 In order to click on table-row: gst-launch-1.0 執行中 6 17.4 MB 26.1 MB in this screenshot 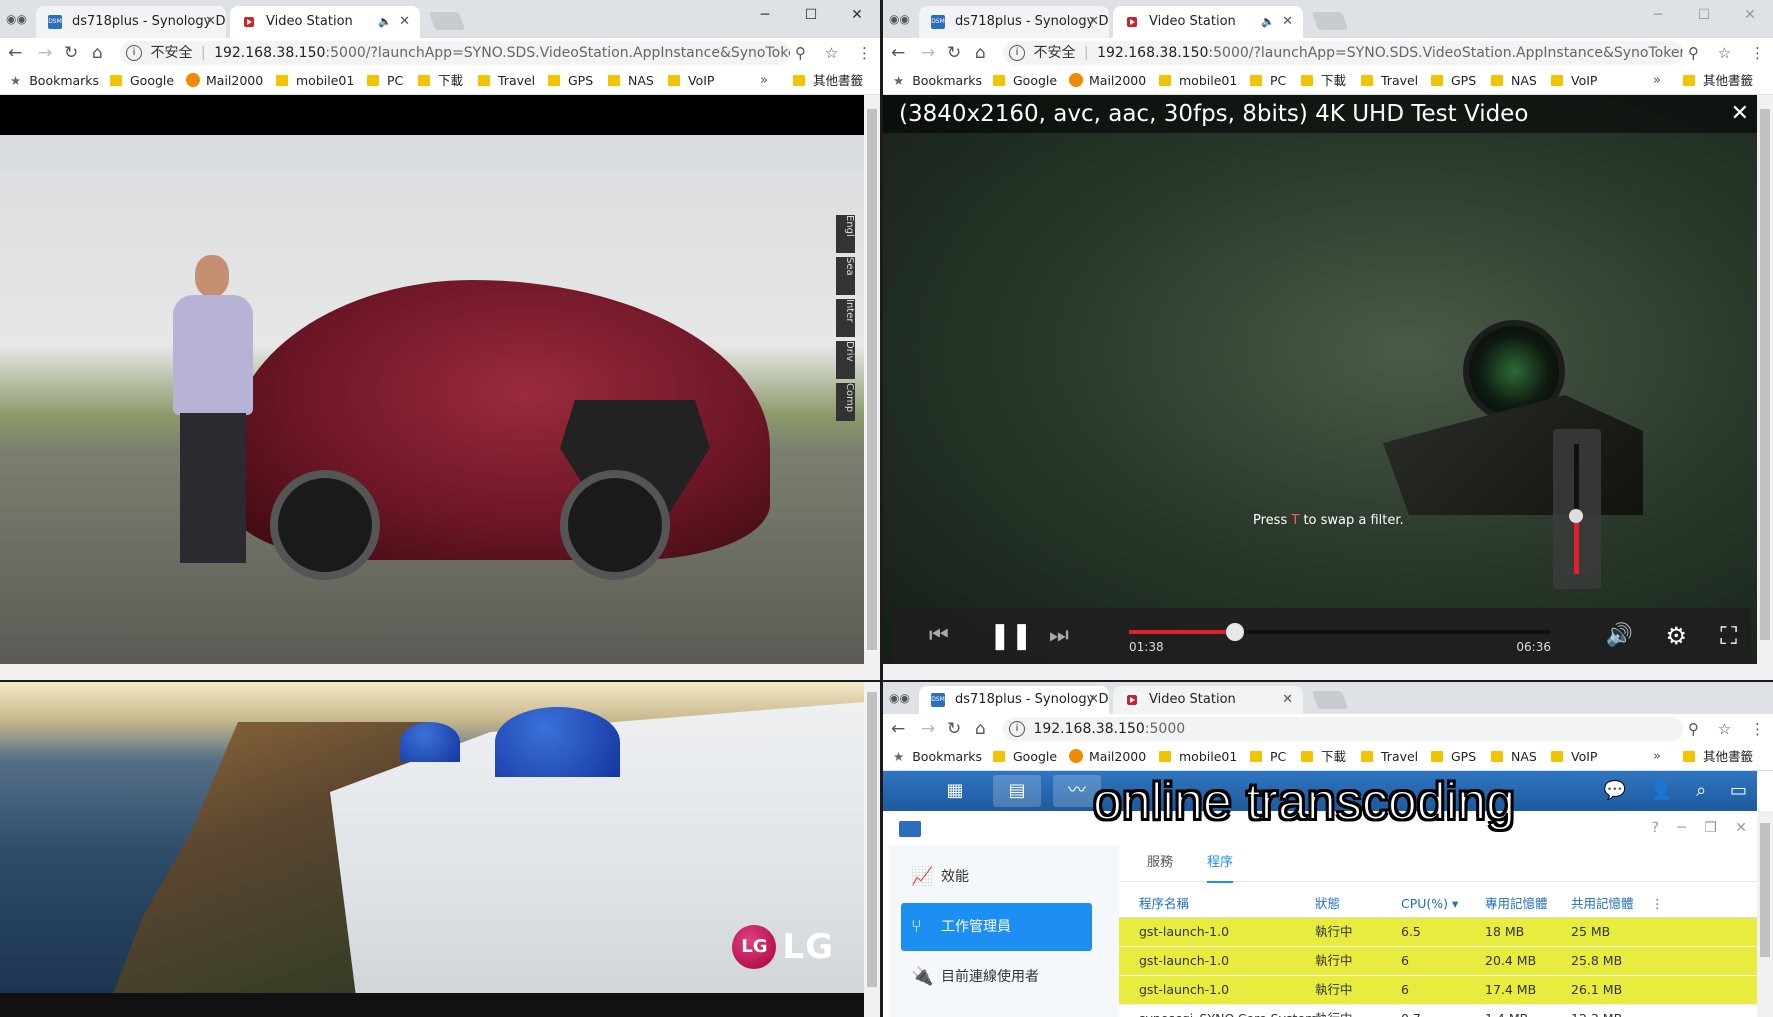, I will do `click(1438, 990)`.